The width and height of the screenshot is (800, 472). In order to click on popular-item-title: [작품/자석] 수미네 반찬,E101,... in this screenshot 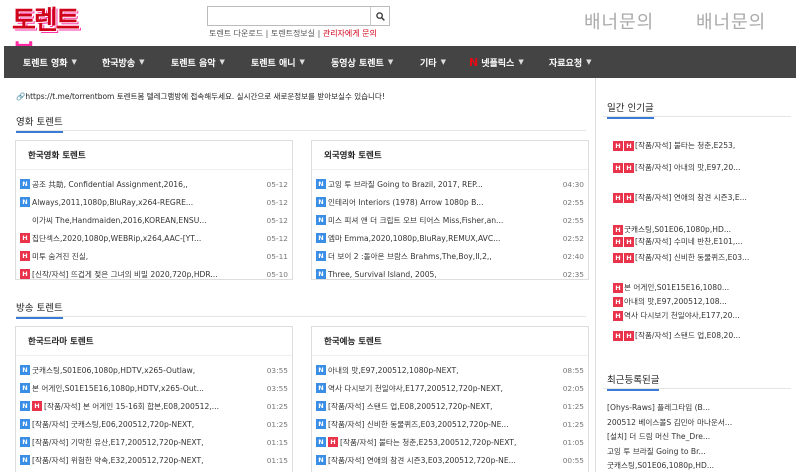, I will do `click(689, 241)`.